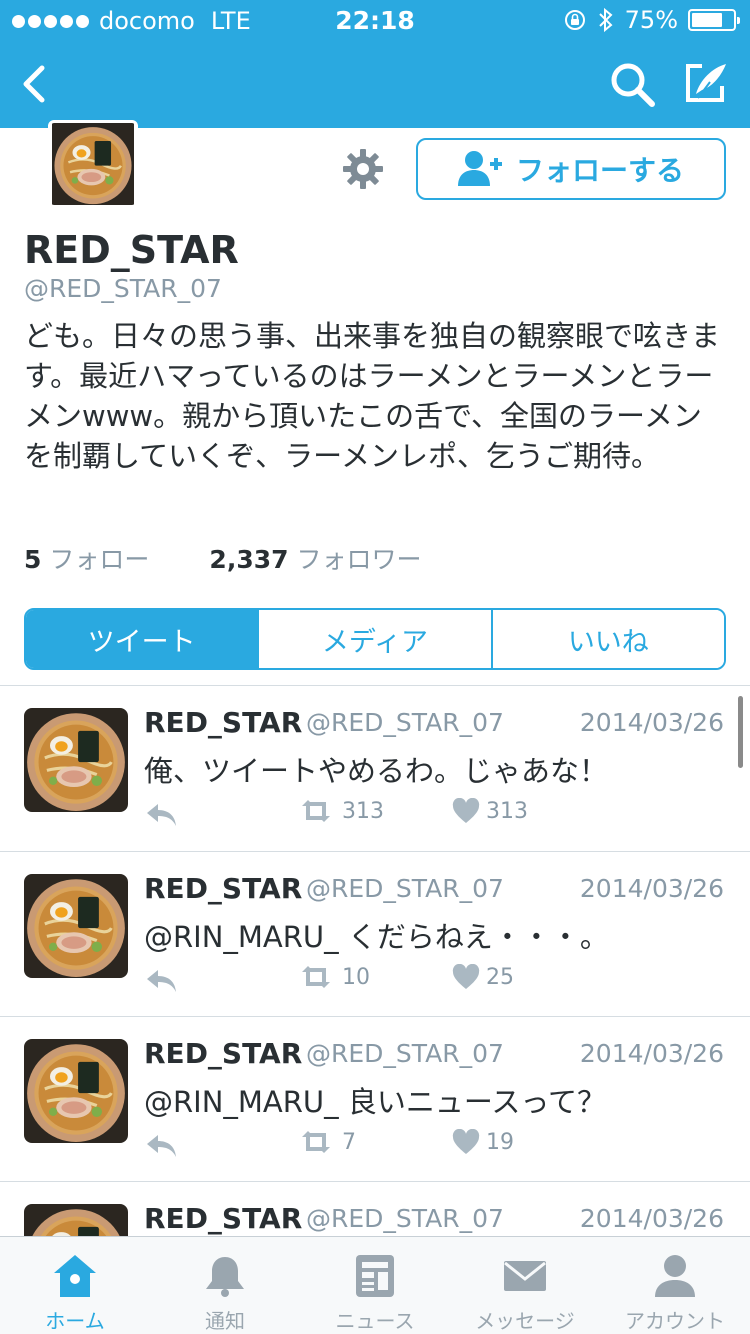 This screenshot has height=1334, width=750. What do you see at coordinates (525, 1321) in the screenshot?
I see `tab-label: メッセージ` at bounding box center [525, 1321].